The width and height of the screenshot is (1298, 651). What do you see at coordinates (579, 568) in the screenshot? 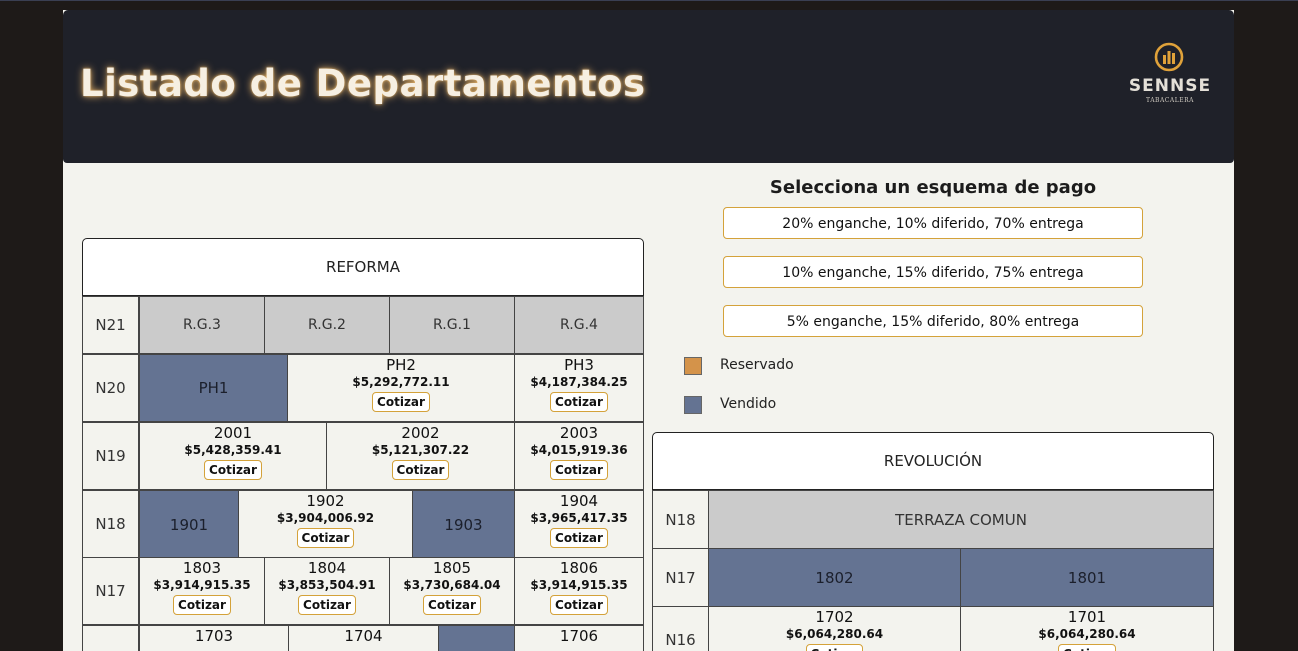
I see `unit-number: 1806` at bounding box center [579, 568].